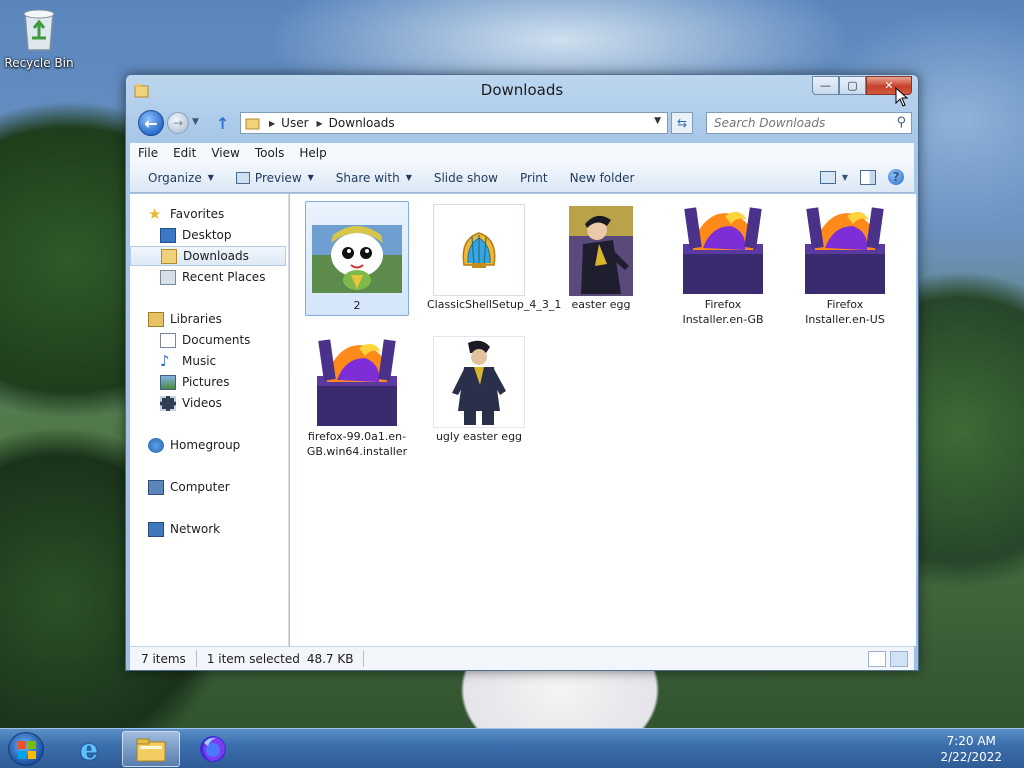 Image resolution: width=1024 pixels, height=768 pixels. I want to click on new-folder-label: New folder, so click(602, 177).